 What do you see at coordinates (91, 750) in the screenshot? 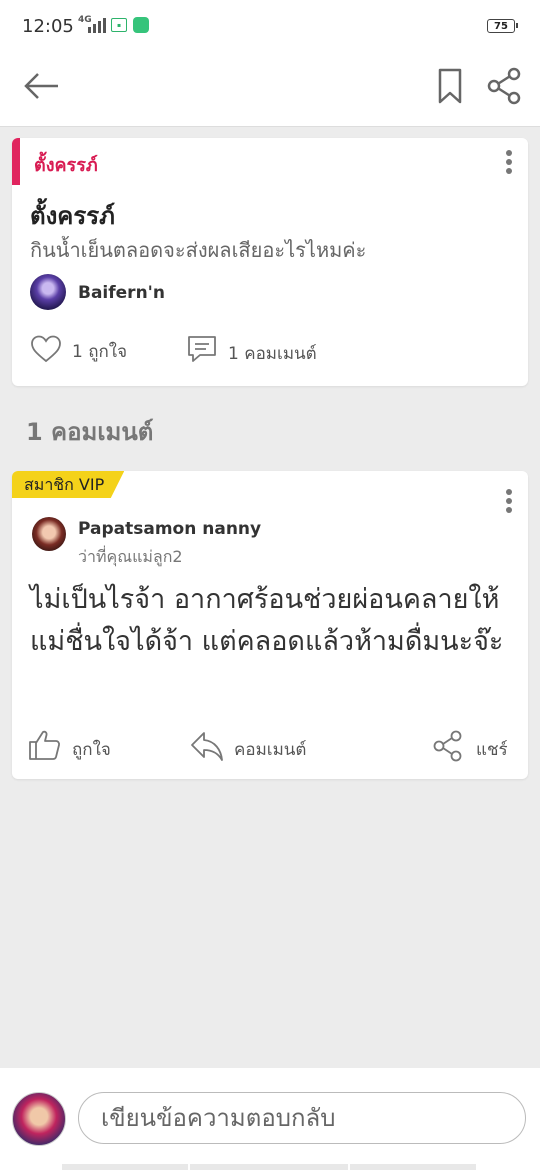
I see `like-label: ถูกใจ` at bounding box center [91, 750].